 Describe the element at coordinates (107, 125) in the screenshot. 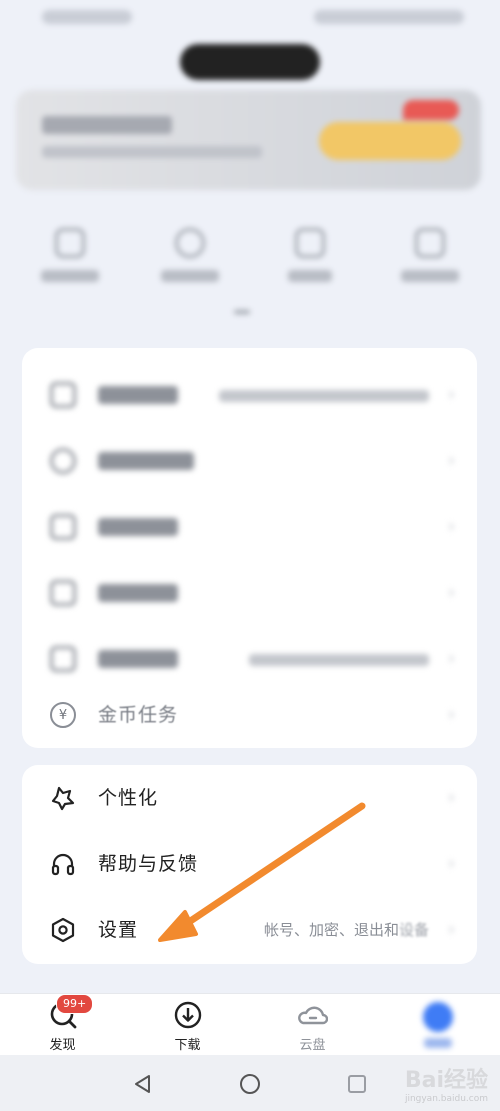

I see `vip-title-placeholder` at that location.